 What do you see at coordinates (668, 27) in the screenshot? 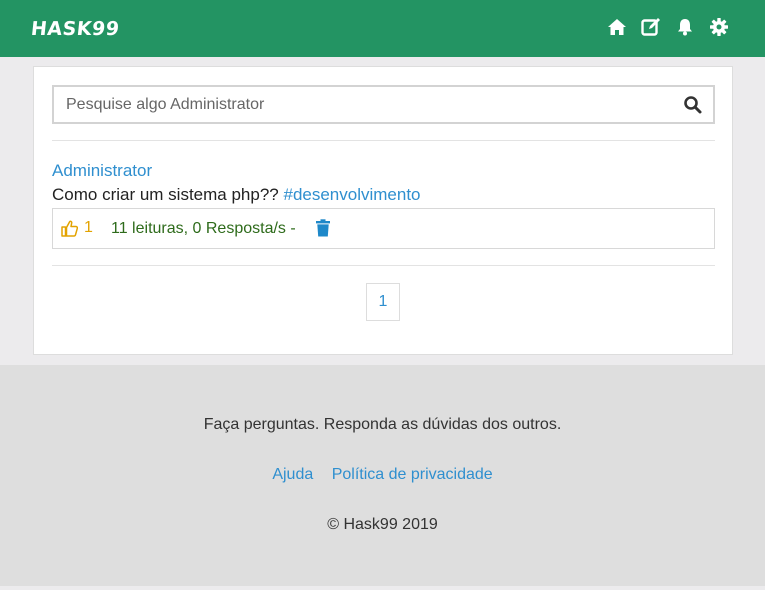
I see `nav-icons` at bounding box center [668, 27].